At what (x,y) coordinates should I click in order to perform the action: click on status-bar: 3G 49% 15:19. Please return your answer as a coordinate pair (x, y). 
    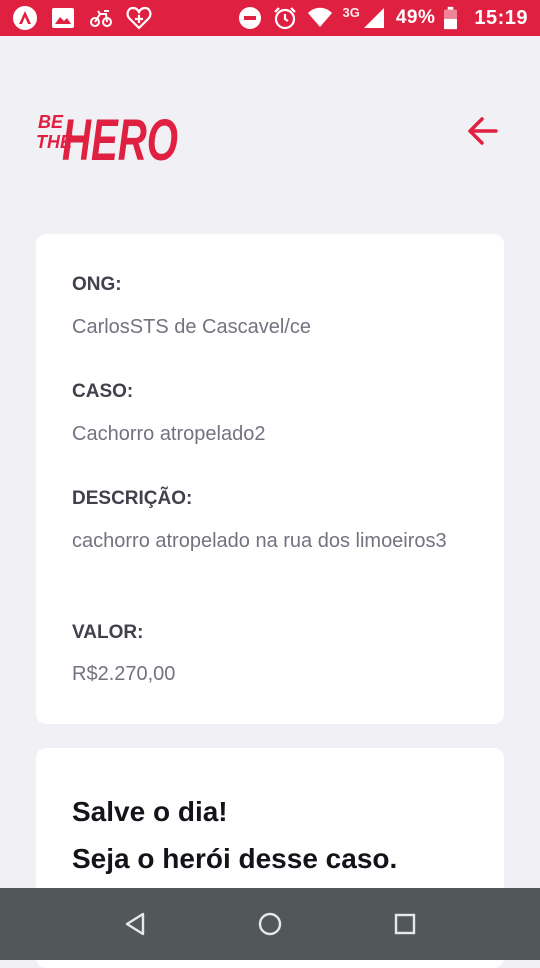
    Looking at the image, I should click on (270, 18).